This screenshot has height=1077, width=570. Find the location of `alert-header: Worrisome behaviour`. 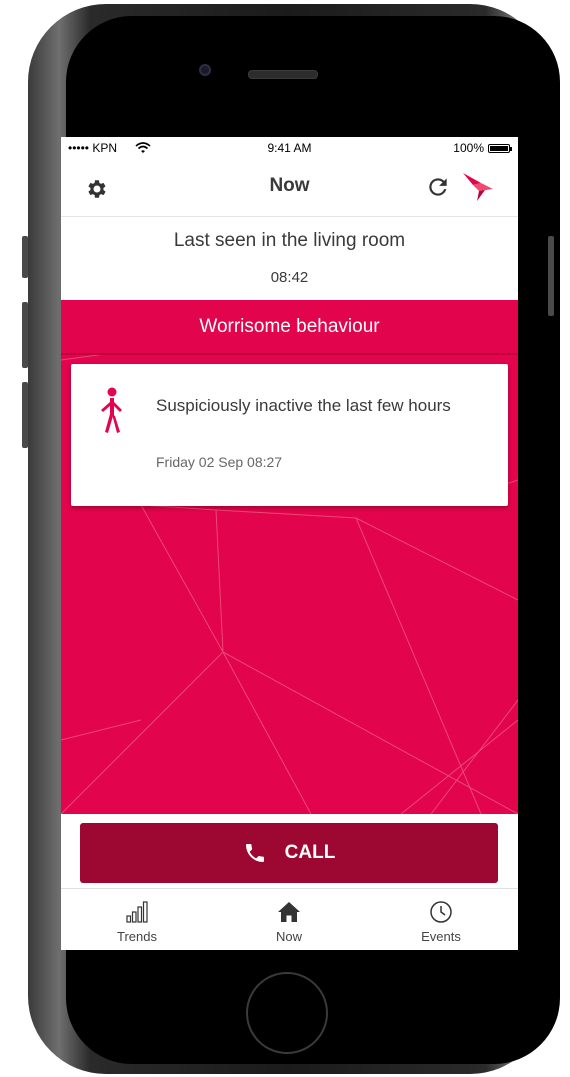

alert-header: Worrisome behaviour is located at coordinates (289, 327).